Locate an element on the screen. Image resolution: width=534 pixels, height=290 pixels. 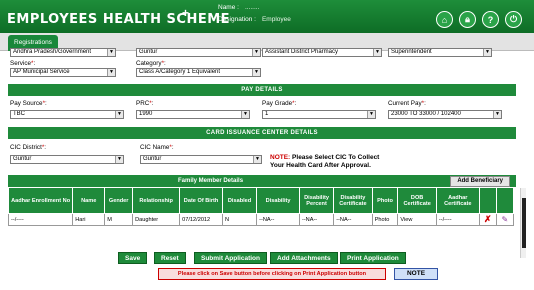
cell-disabled: N is located at coordinates (239, 219).